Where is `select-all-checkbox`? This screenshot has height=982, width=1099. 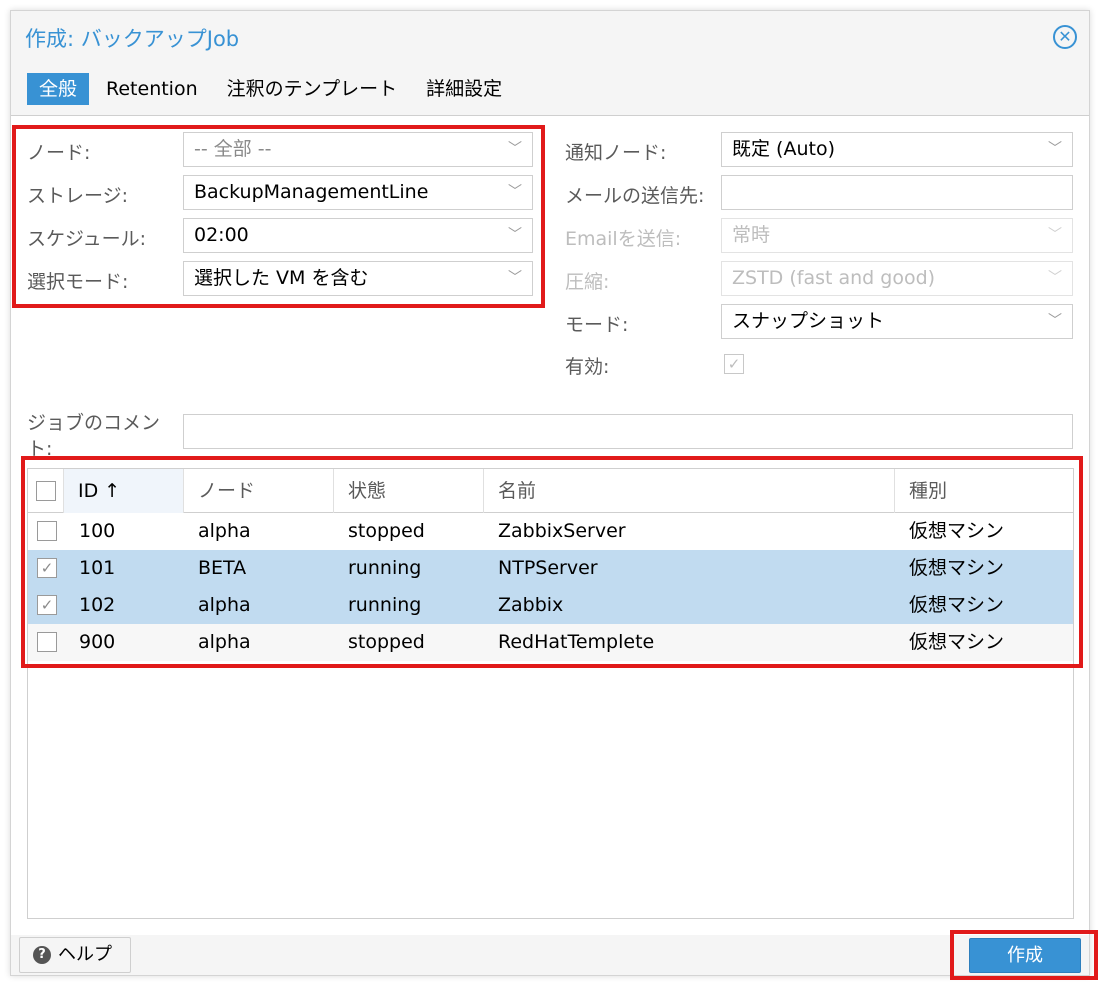
select-all-checkbox is located at coordinates (46, 491).